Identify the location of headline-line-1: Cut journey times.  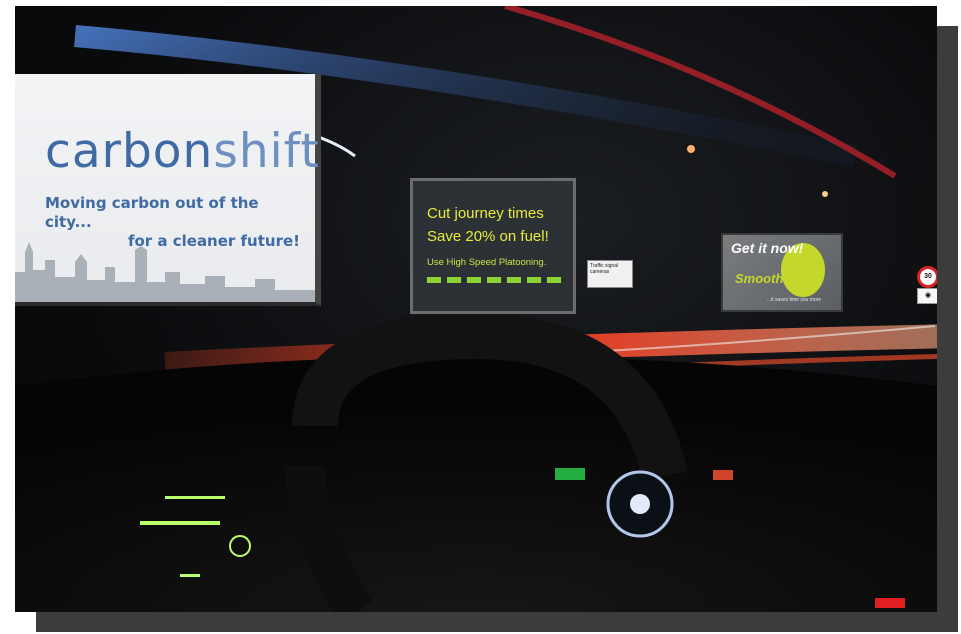
(485, 213).